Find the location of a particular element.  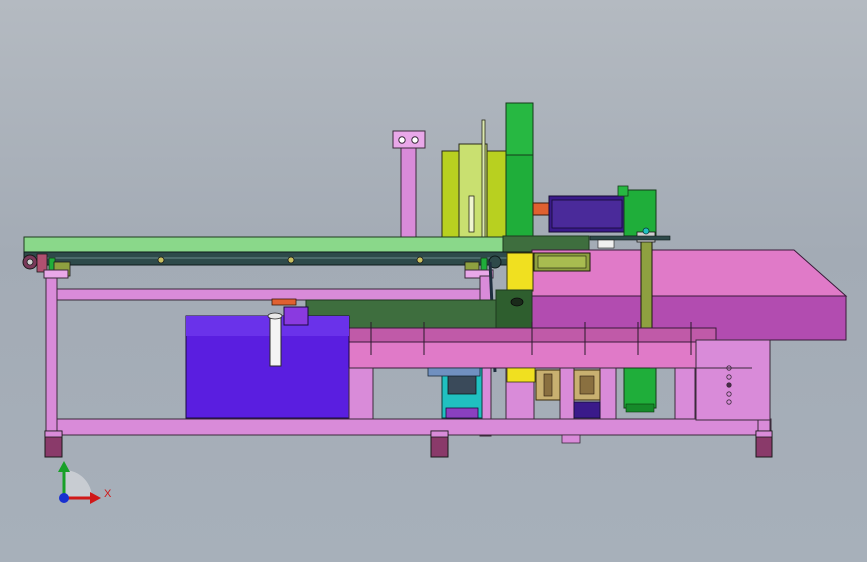

bearing-base is located at coordinates (587, 410).